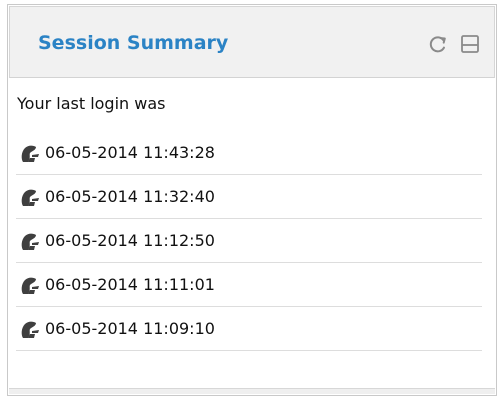  Describe the element at coordinates (249, 285) in the screenshot. I see `list-item: 06-05-2014 11:11:01` at that location.